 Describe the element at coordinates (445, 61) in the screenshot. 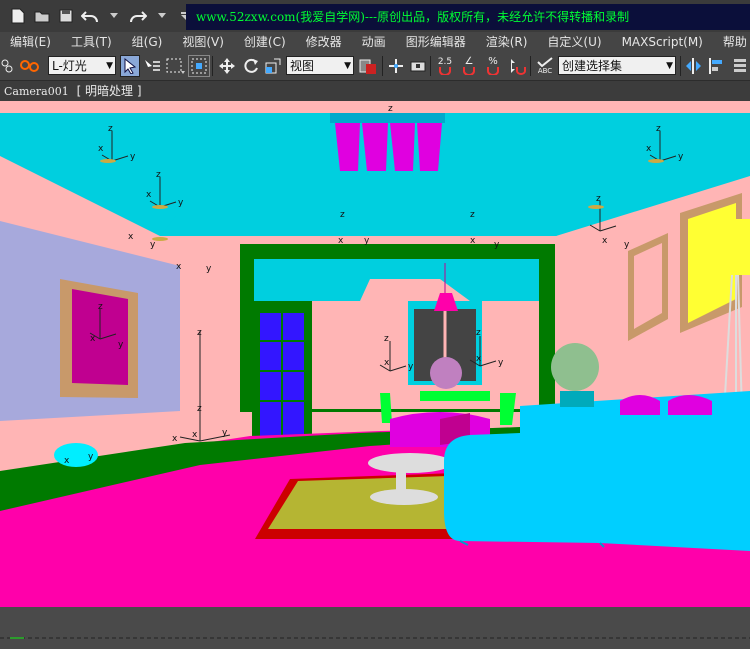

I see `angle-snap-label: 2.5` at that location.